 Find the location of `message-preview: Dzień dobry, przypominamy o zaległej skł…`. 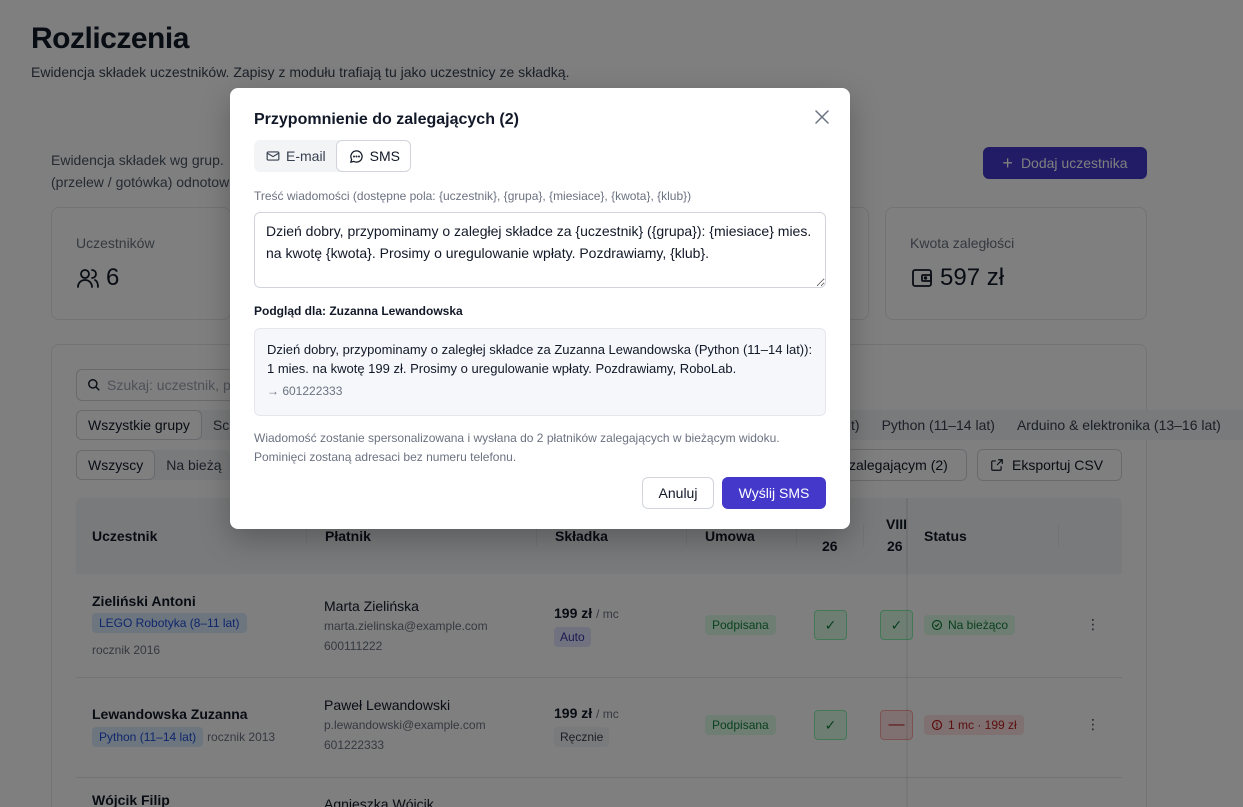

message-preview: Dzień dobry, przypominamy o zaległej skł… is located at coordinates (540, 372).